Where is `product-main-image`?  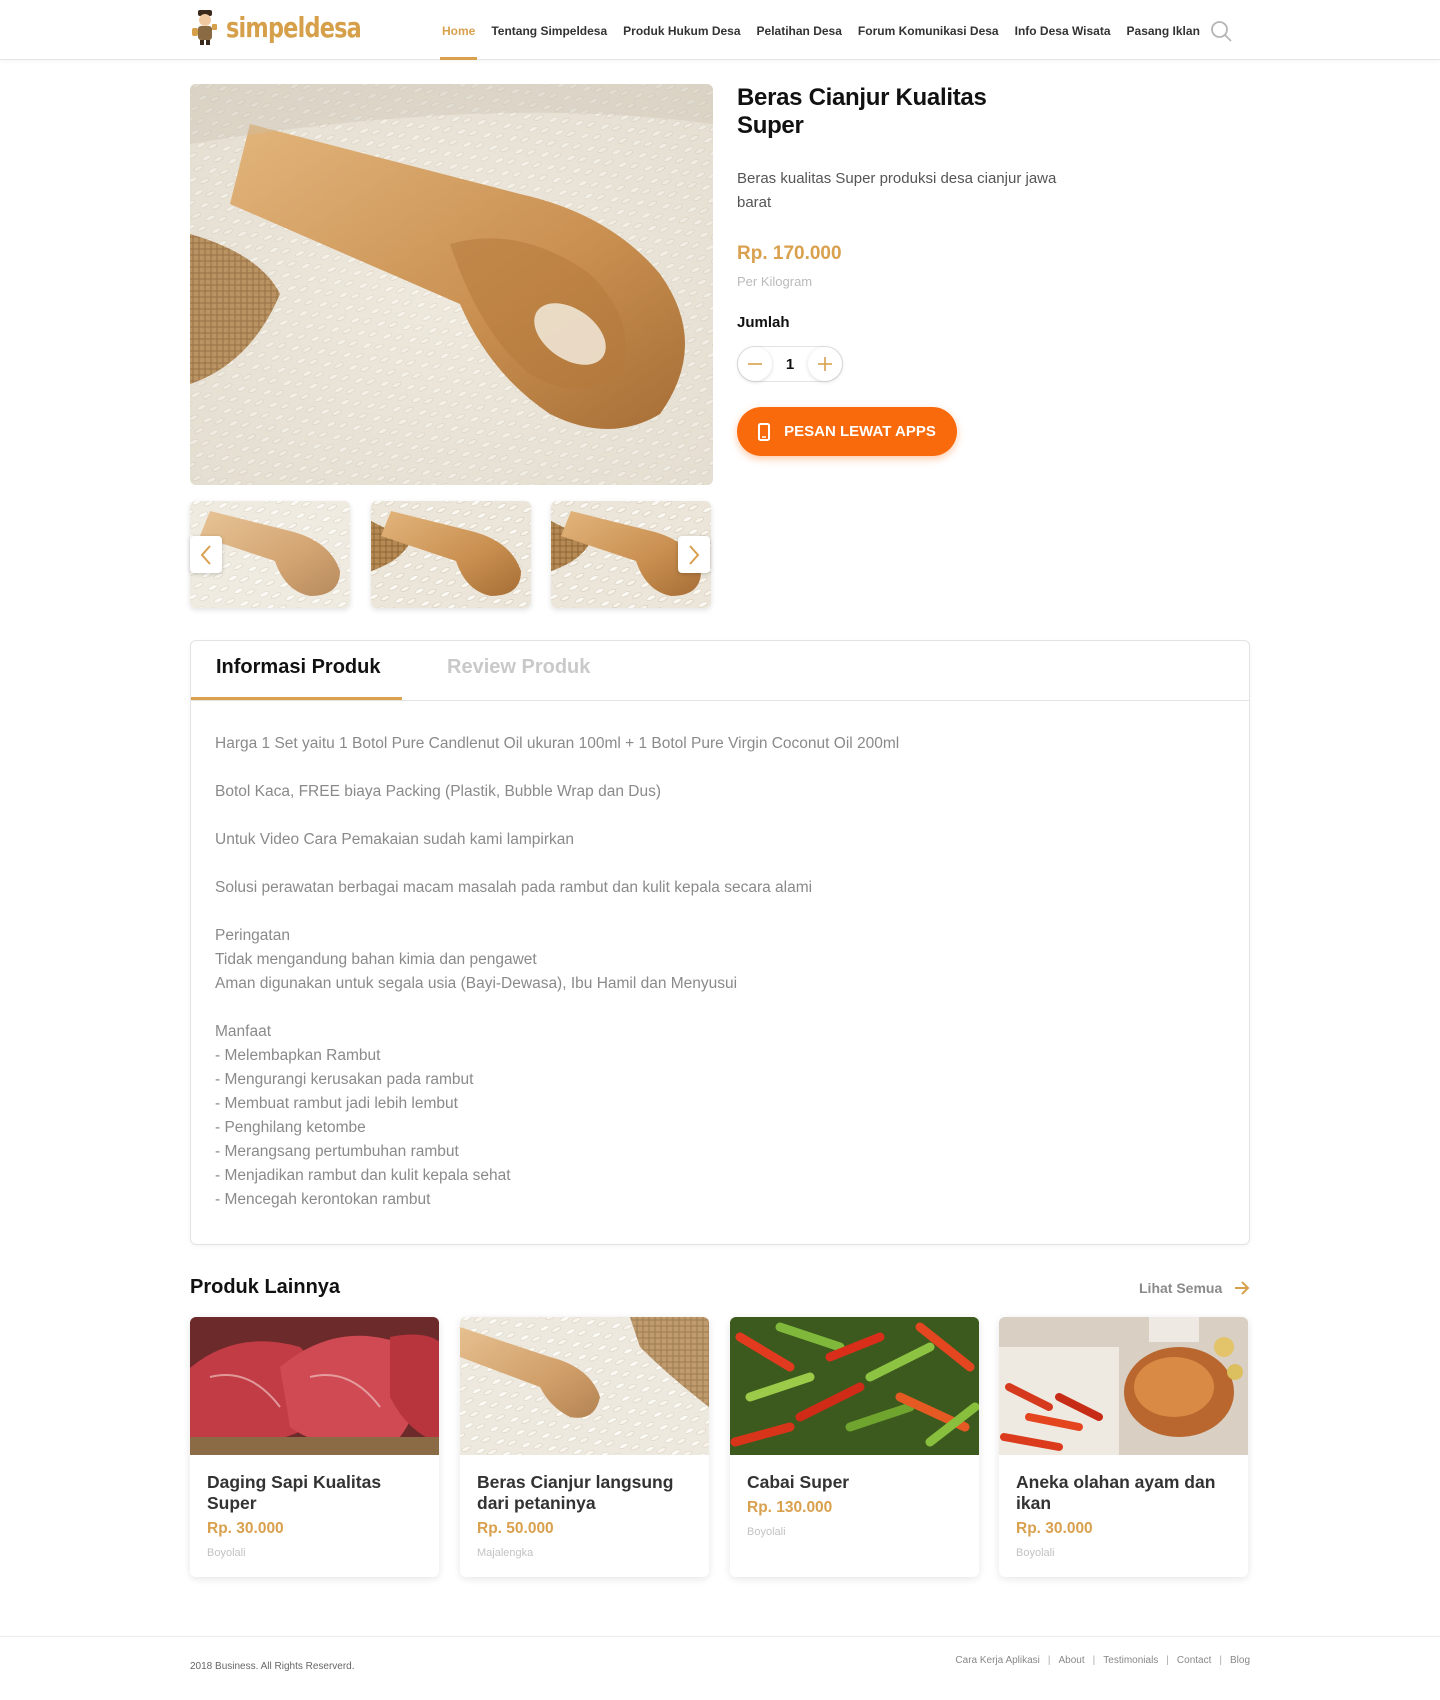 product-main-image is located at coordinates (451, 284).